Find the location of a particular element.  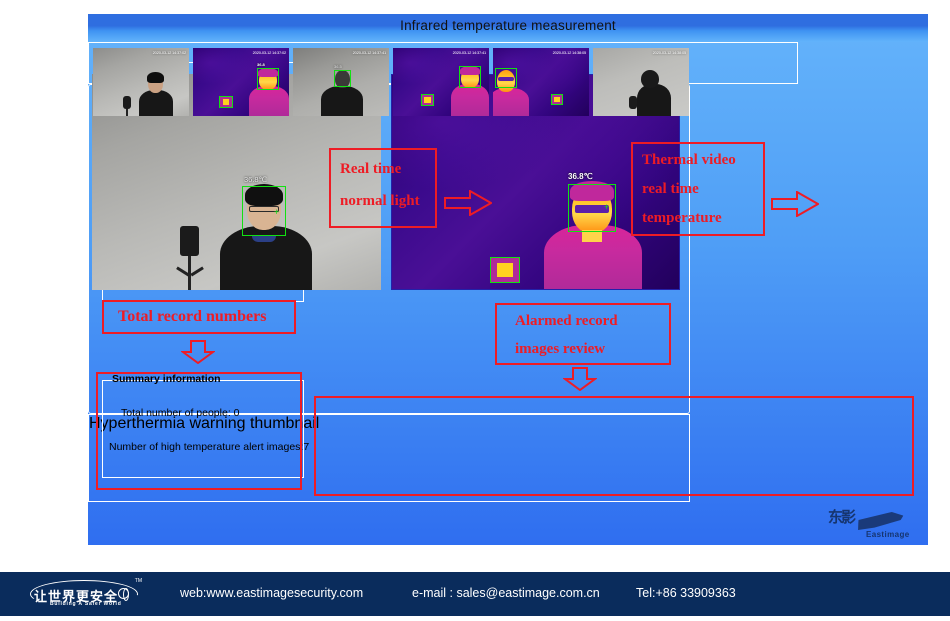

annotation-thumbnail-highlight is located at coordinates (614, 446).